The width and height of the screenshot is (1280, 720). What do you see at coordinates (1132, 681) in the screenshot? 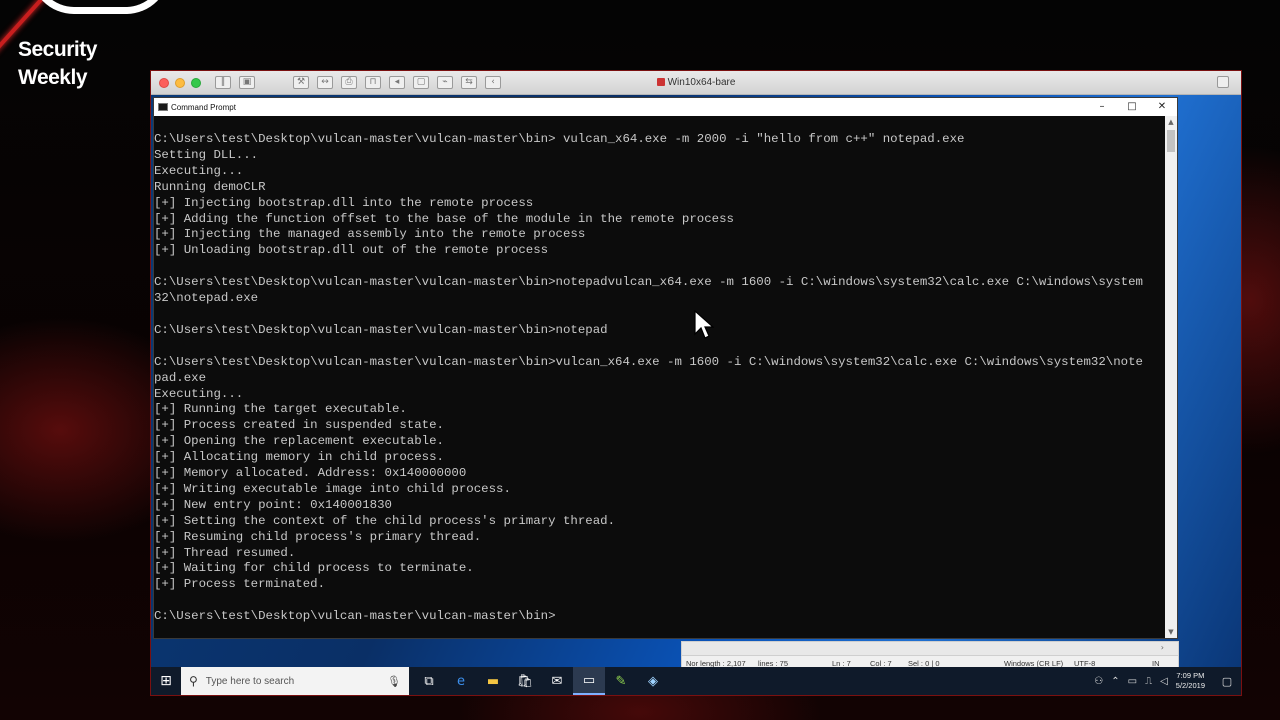
I see `battery-icon: ▭` at bounding box center [1132, 681].